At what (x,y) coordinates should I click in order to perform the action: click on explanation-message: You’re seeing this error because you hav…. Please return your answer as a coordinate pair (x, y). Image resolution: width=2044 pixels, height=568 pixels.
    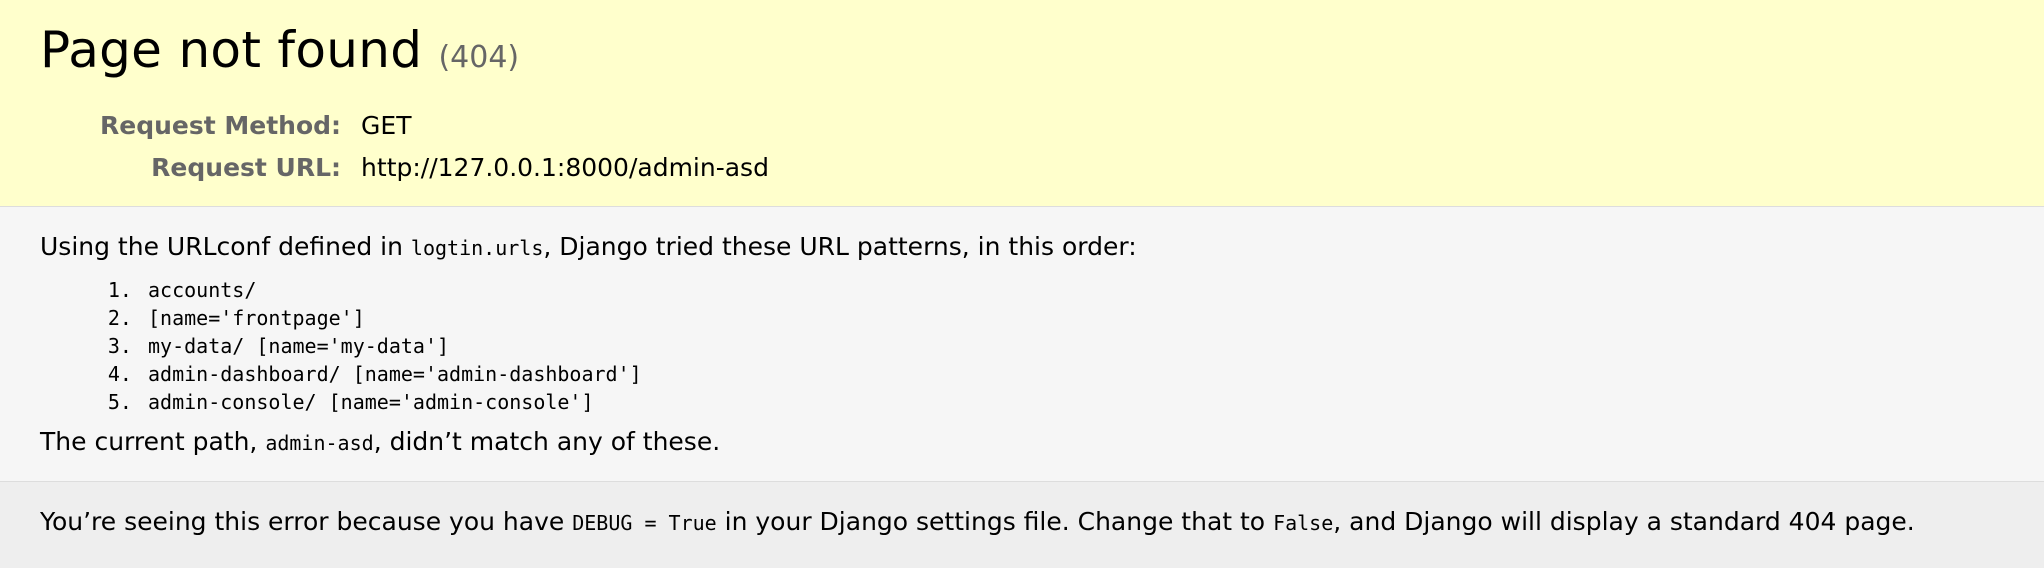
    Looking at the image, I should click on (1042, 522).